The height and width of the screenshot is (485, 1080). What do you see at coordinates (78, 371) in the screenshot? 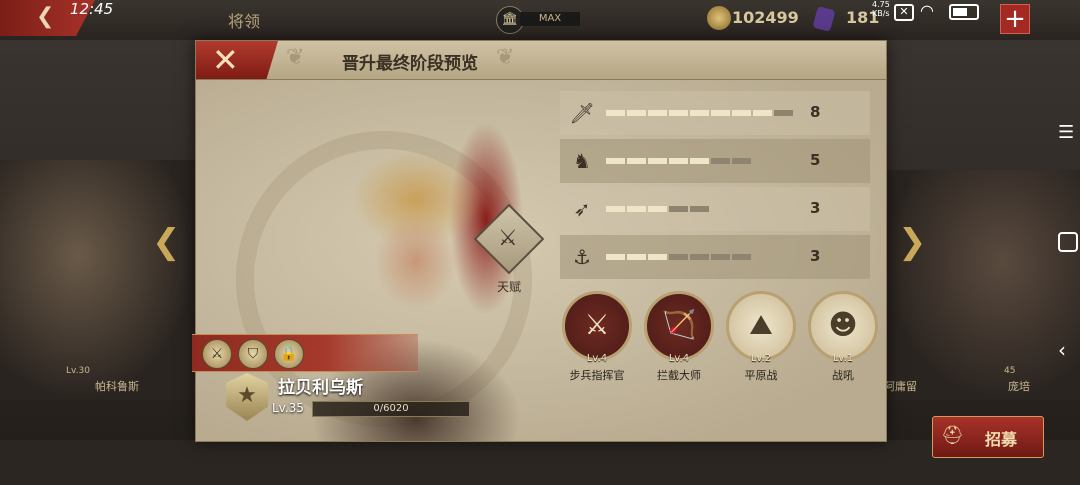
I see `prev-hero-level: Lv.30` at bounding box center [78, 371].